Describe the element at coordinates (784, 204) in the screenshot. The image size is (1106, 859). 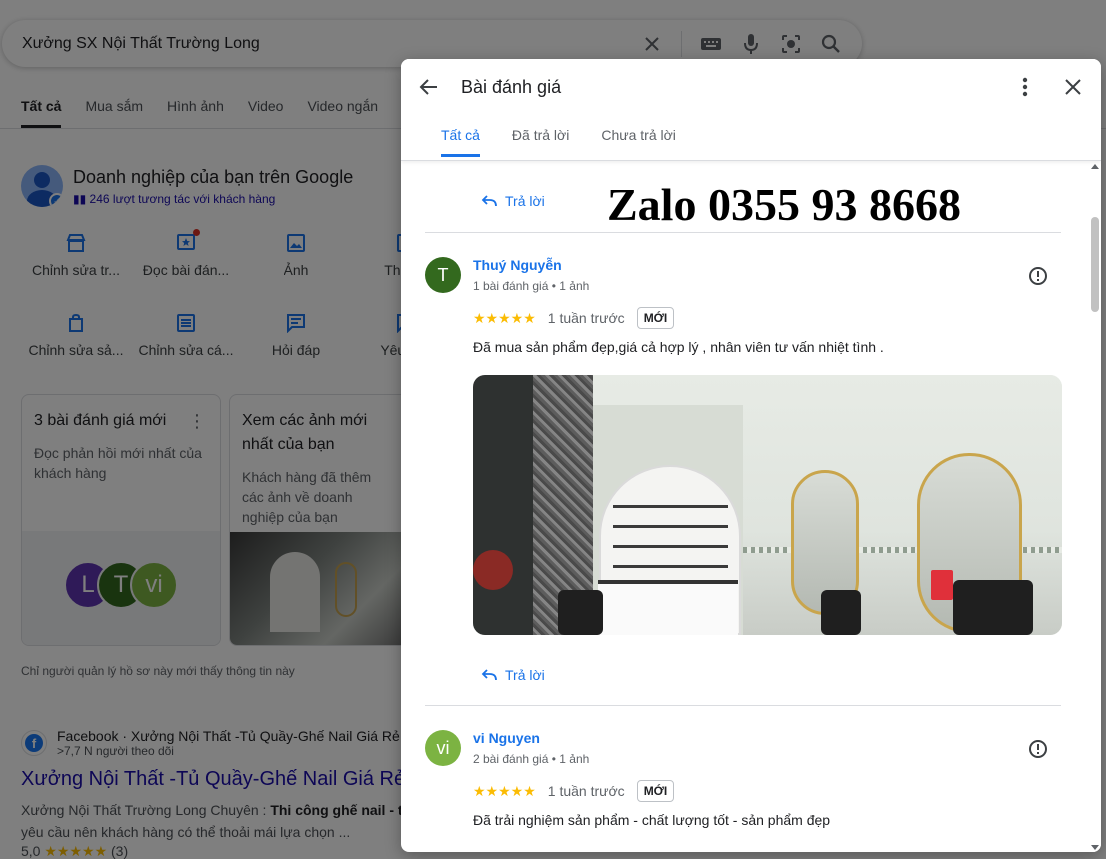
I see `zalo-watermark: Zalo 0355 93 8668` at that location.